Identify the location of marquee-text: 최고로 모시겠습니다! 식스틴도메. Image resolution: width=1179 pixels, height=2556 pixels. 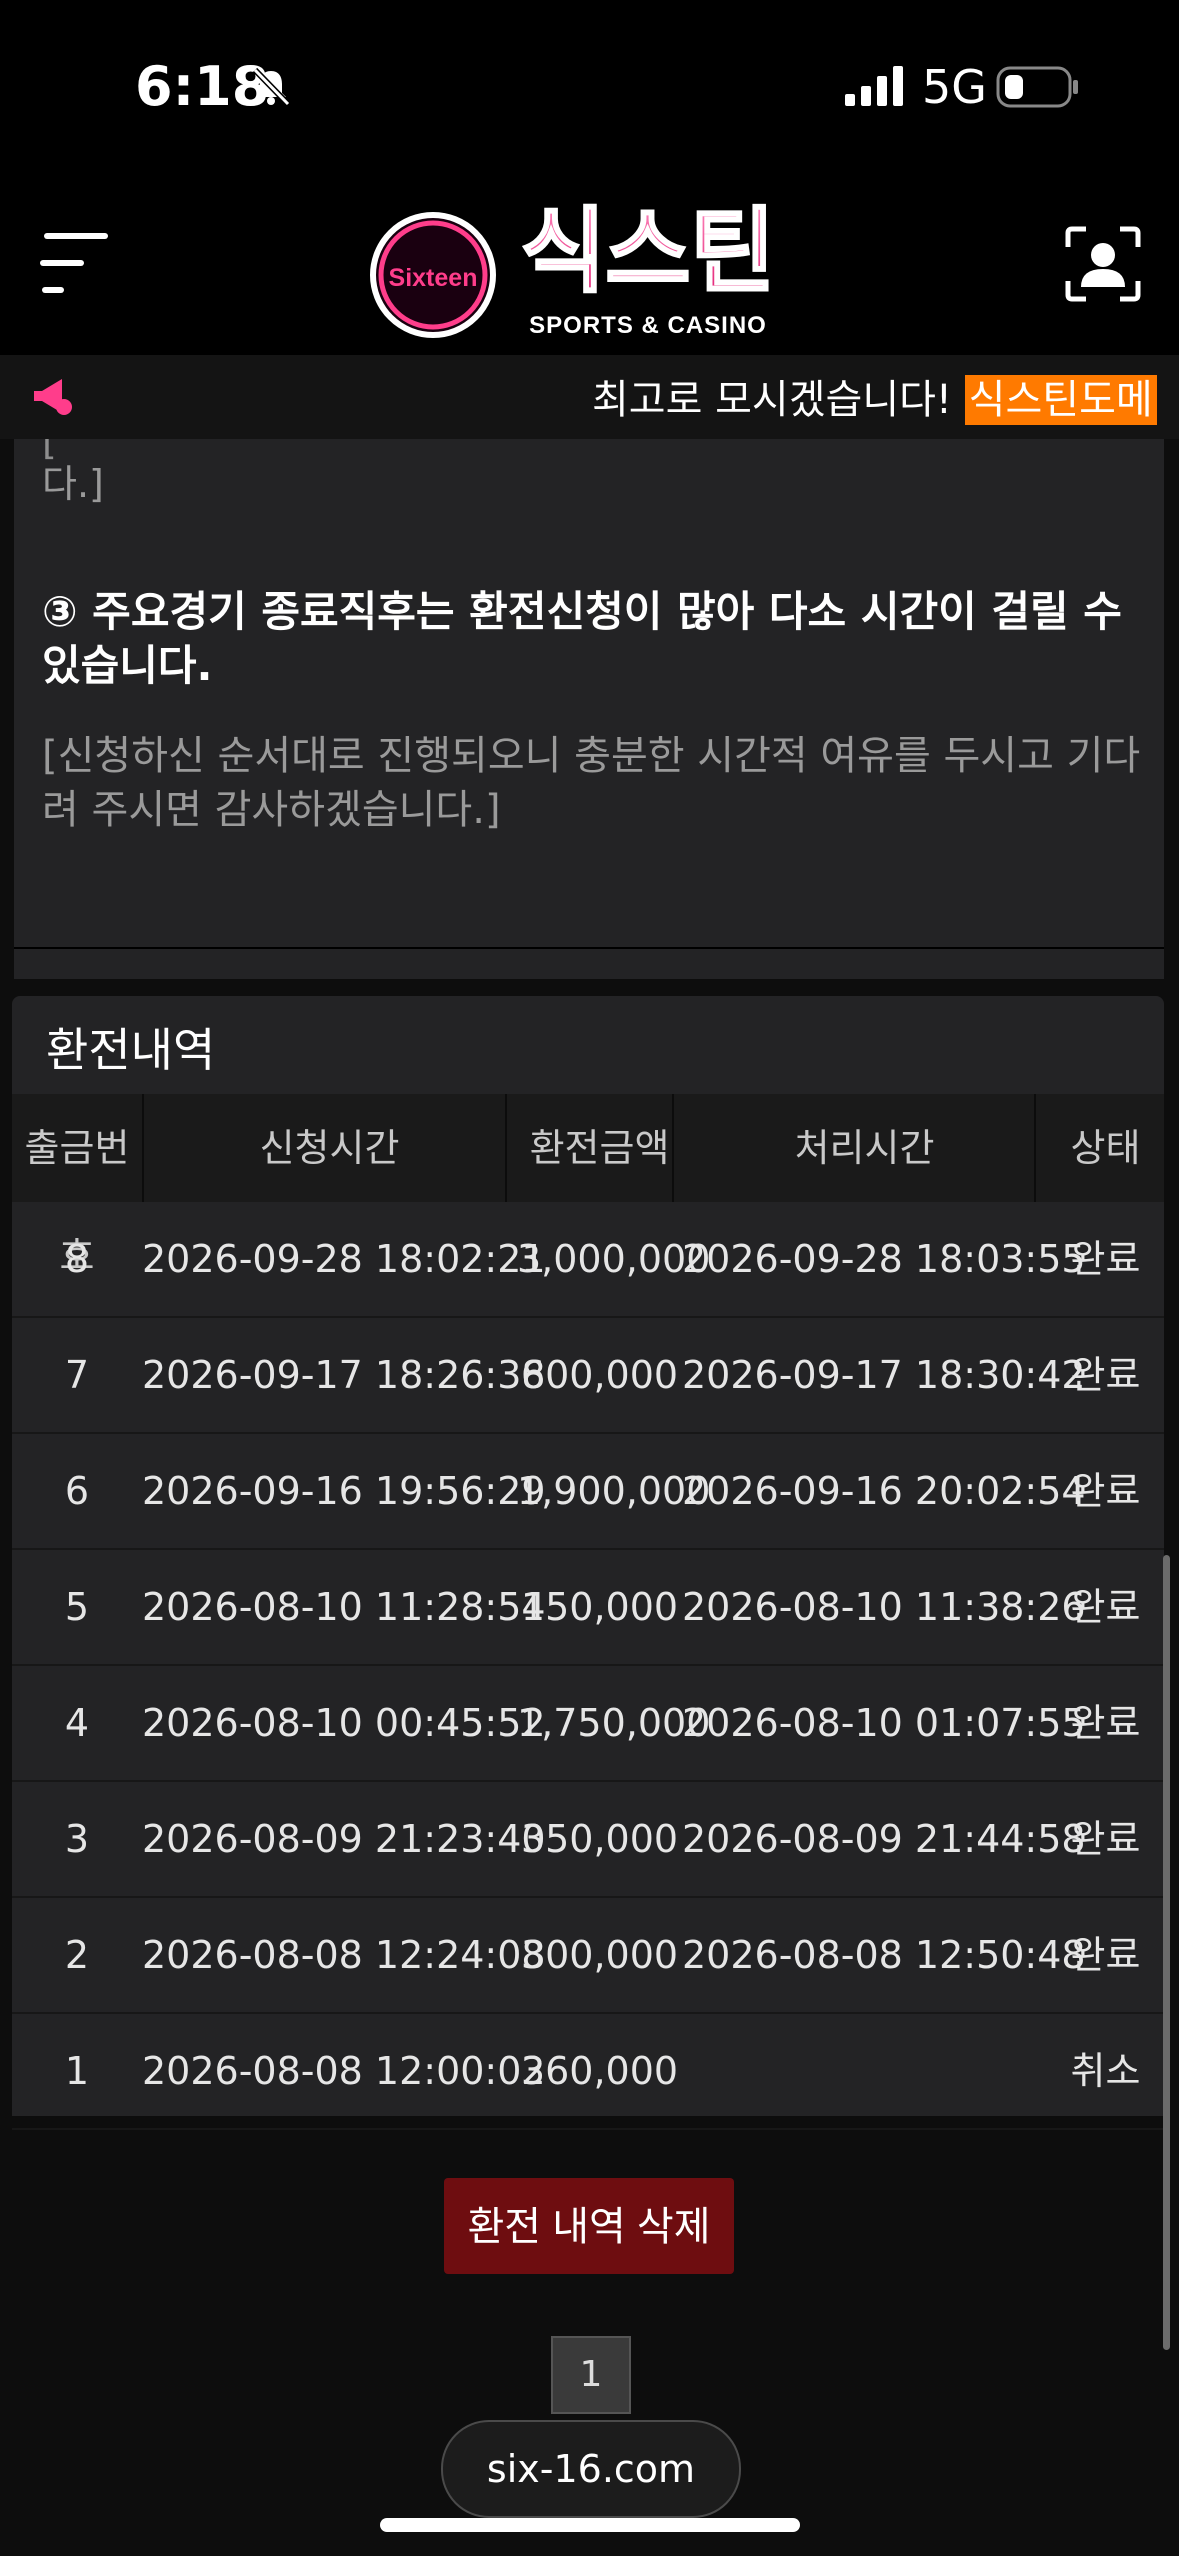
(874, 396).